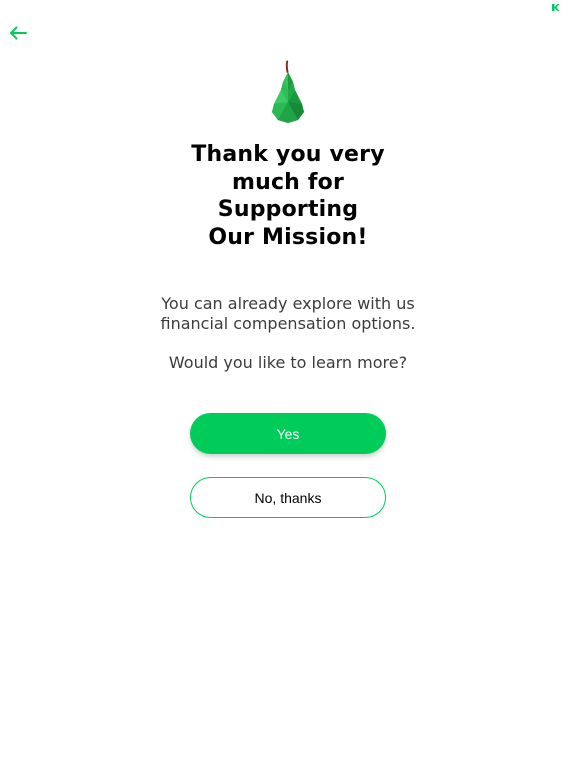 Image resolution: width=576 pixels, height=768 pixels. Describe the element at coordinates (288, 303) in the screenshot. I see `message-line: You can already explore with us` at that location.